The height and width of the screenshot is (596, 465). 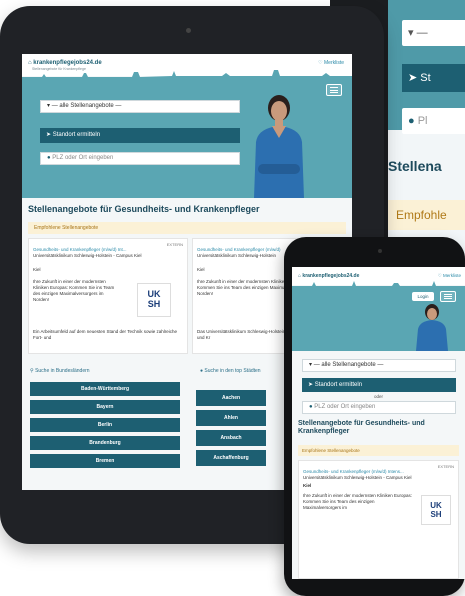 I want to click on tablet-camera, so click(x=188, y=30).